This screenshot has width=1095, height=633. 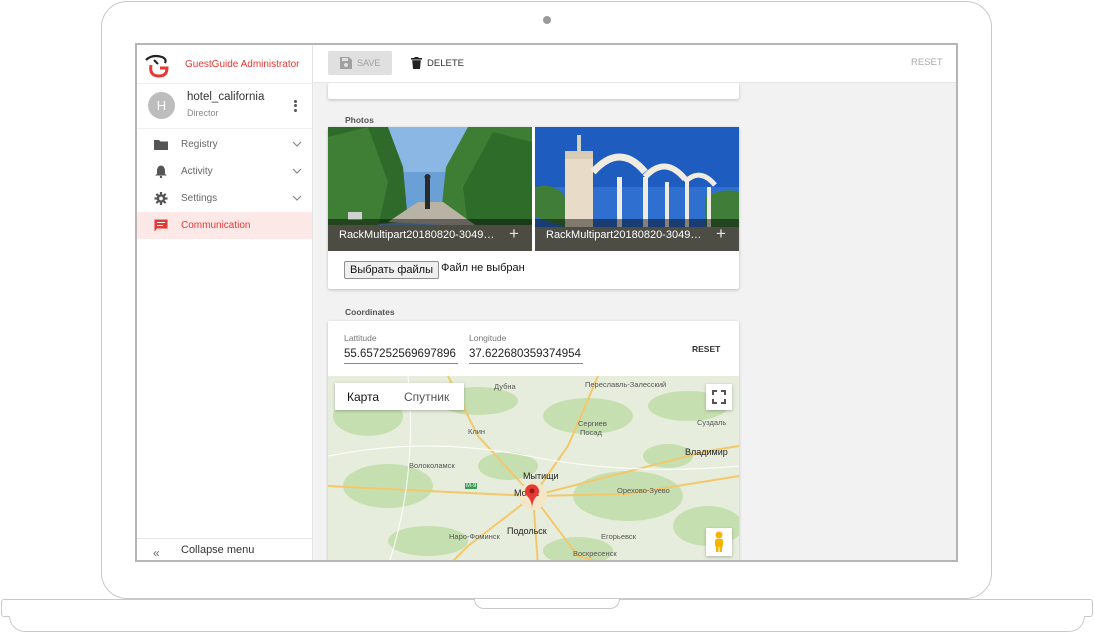 I want to click on pegman-icon, so click(x=719, y=541).